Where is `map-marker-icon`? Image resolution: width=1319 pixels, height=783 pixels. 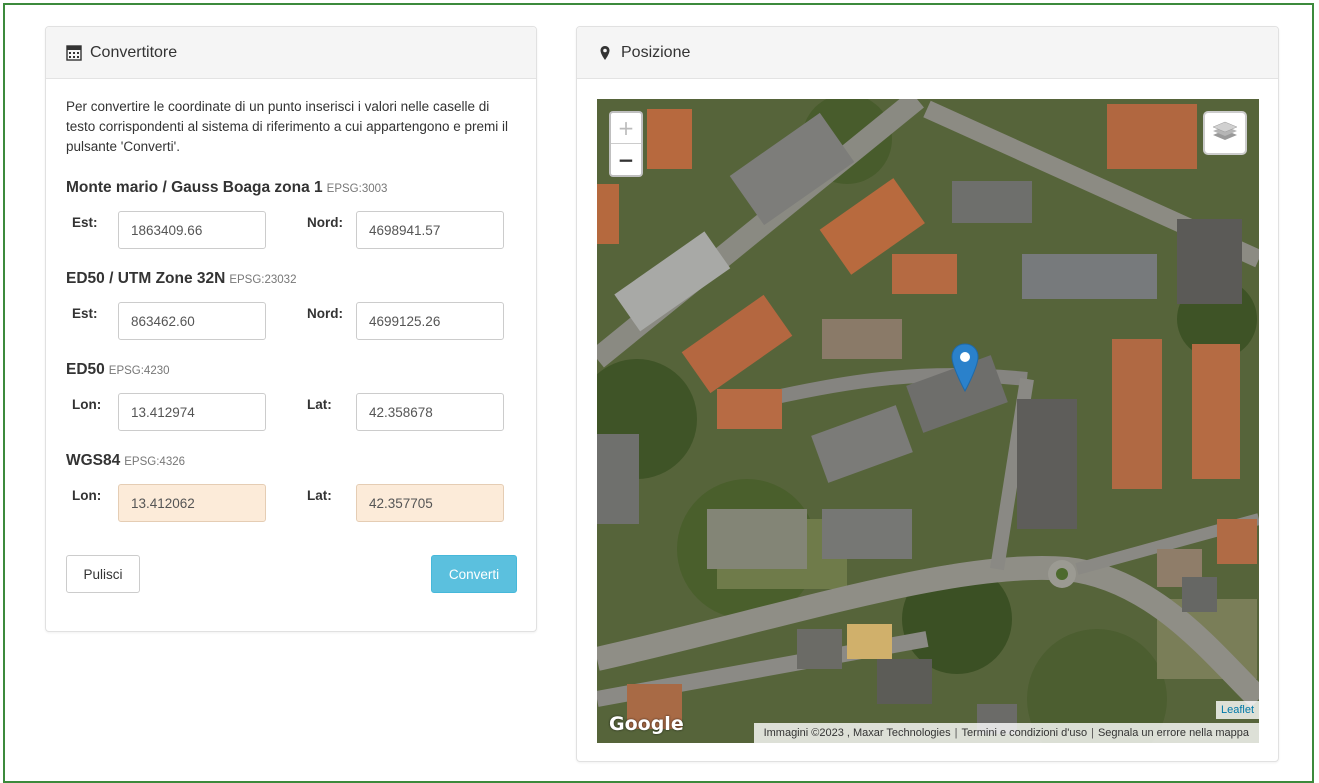
map-marker-icon is located at coordinates (605, 53).